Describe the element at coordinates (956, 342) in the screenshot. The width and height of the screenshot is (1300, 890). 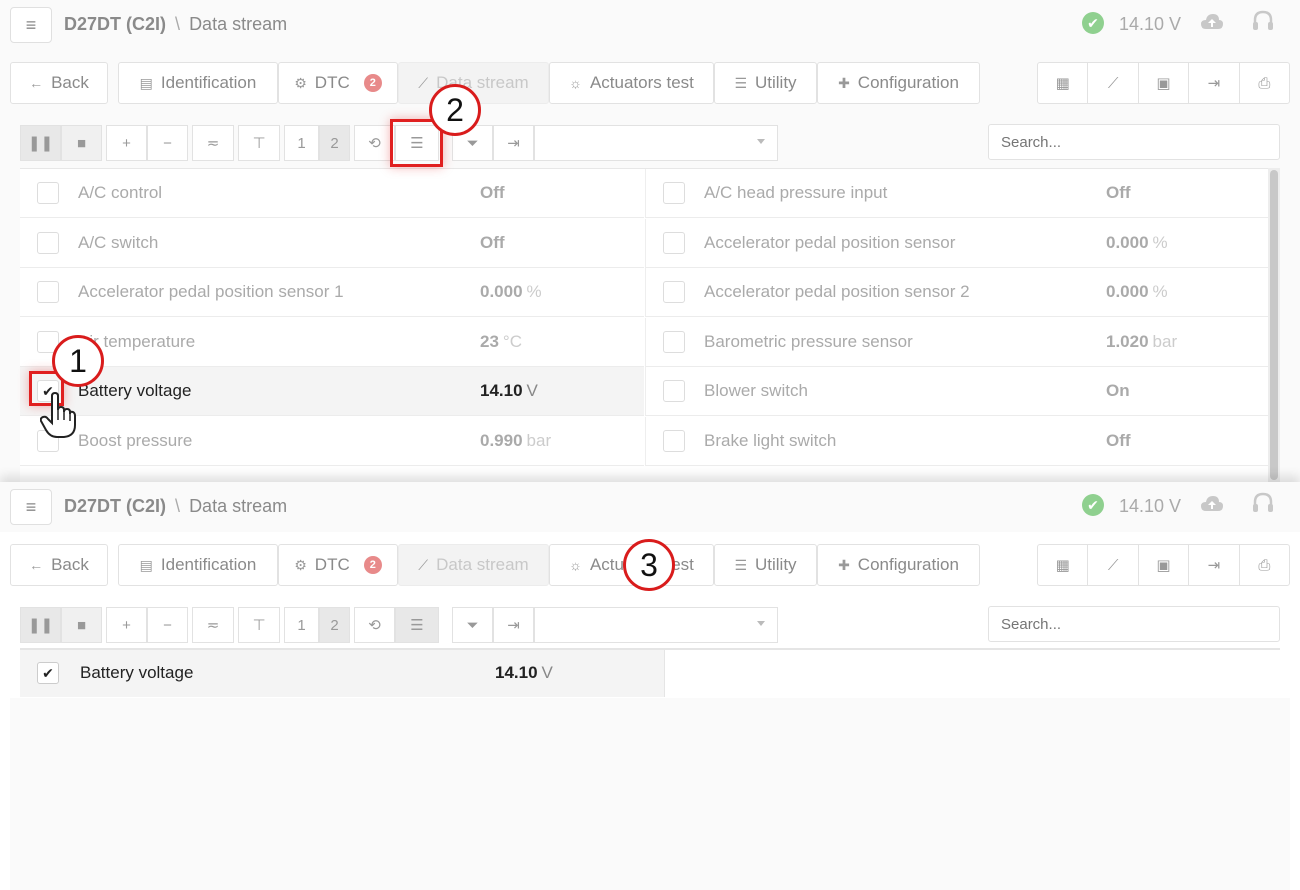
I see `table-row: Barometric pressure sensor 1.020 bar` at that location.